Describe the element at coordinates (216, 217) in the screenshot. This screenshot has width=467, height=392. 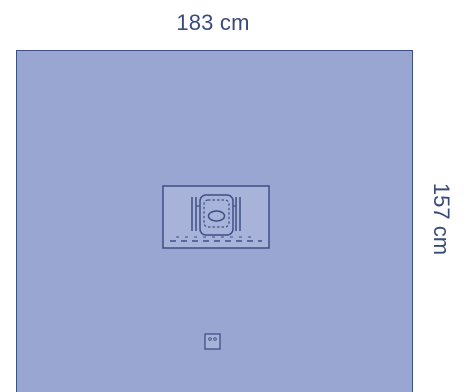
I see `fenestration-panel` at that location.